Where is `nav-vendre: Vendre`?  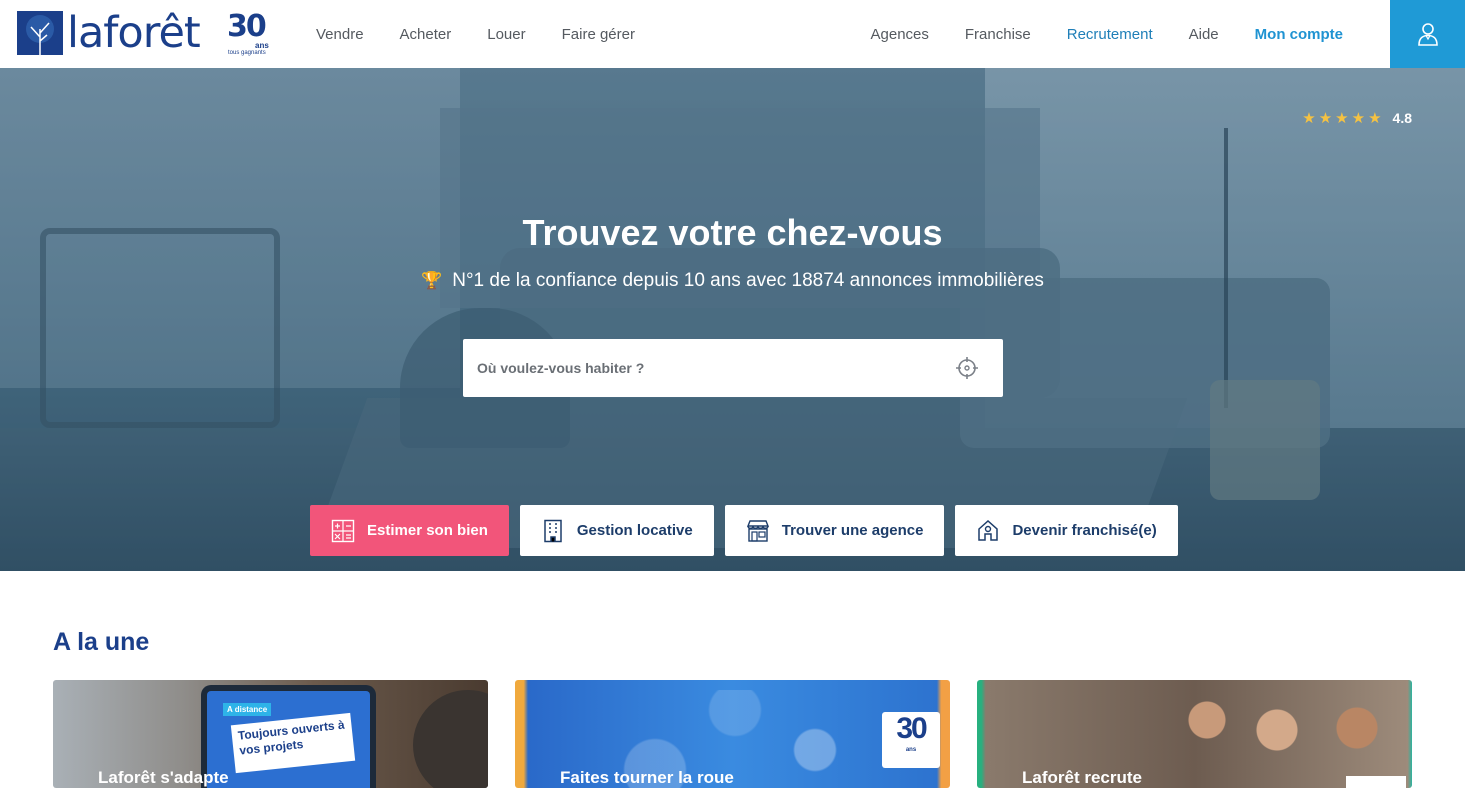
nav-vendre: Vendre is located at coordinates (340, 34).